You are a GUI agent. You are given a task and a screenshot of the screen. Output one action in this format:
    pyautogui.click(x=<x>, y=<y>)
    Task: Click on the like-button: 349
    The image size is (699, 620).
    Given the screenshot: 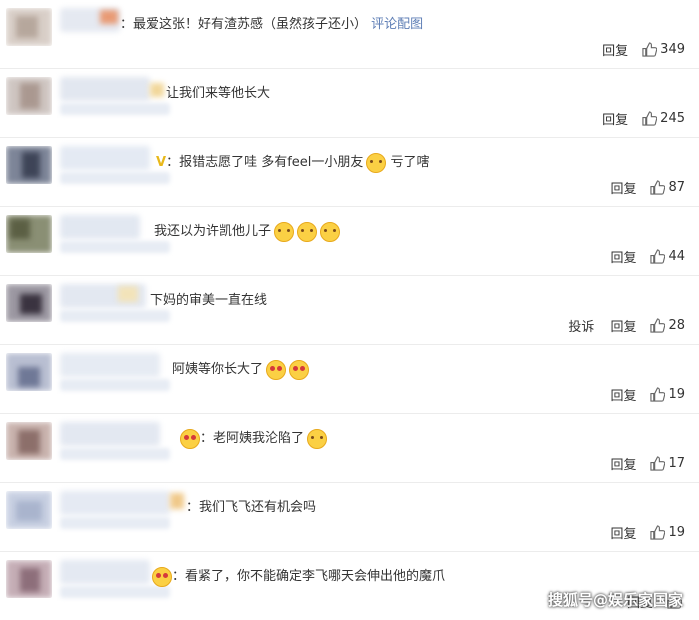 What is the action you would take?
    pyautogui.click(x=663, y=49)
    